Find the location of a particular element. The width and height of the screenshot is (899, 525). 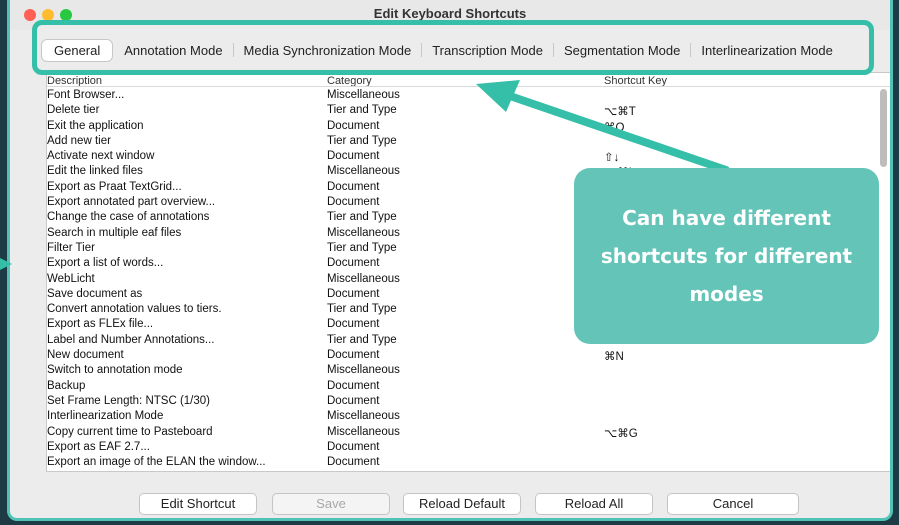

column-header-description: Description is located at coordinates (74, 80).